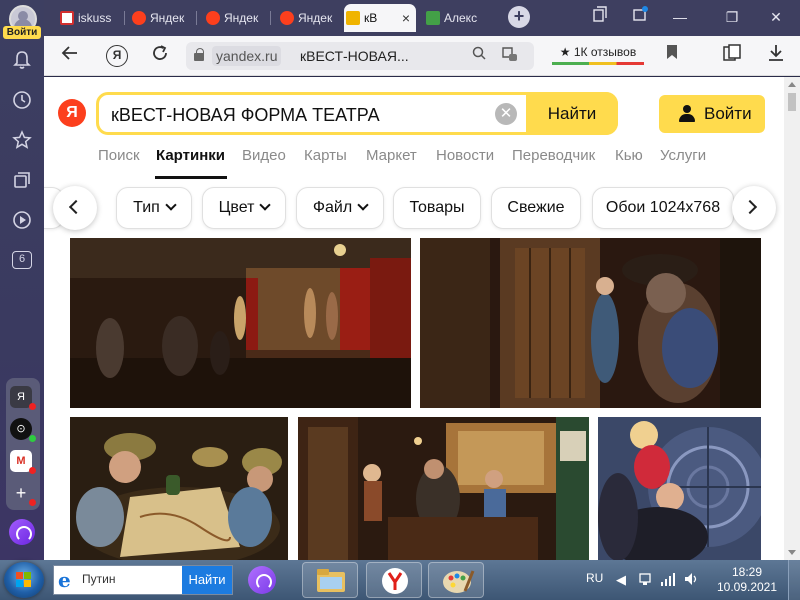 The image size is (800, 600). Describe the element at coordinates (207, 580) in the screenshot. I see `taskbar-search-button: Найти` at that location.